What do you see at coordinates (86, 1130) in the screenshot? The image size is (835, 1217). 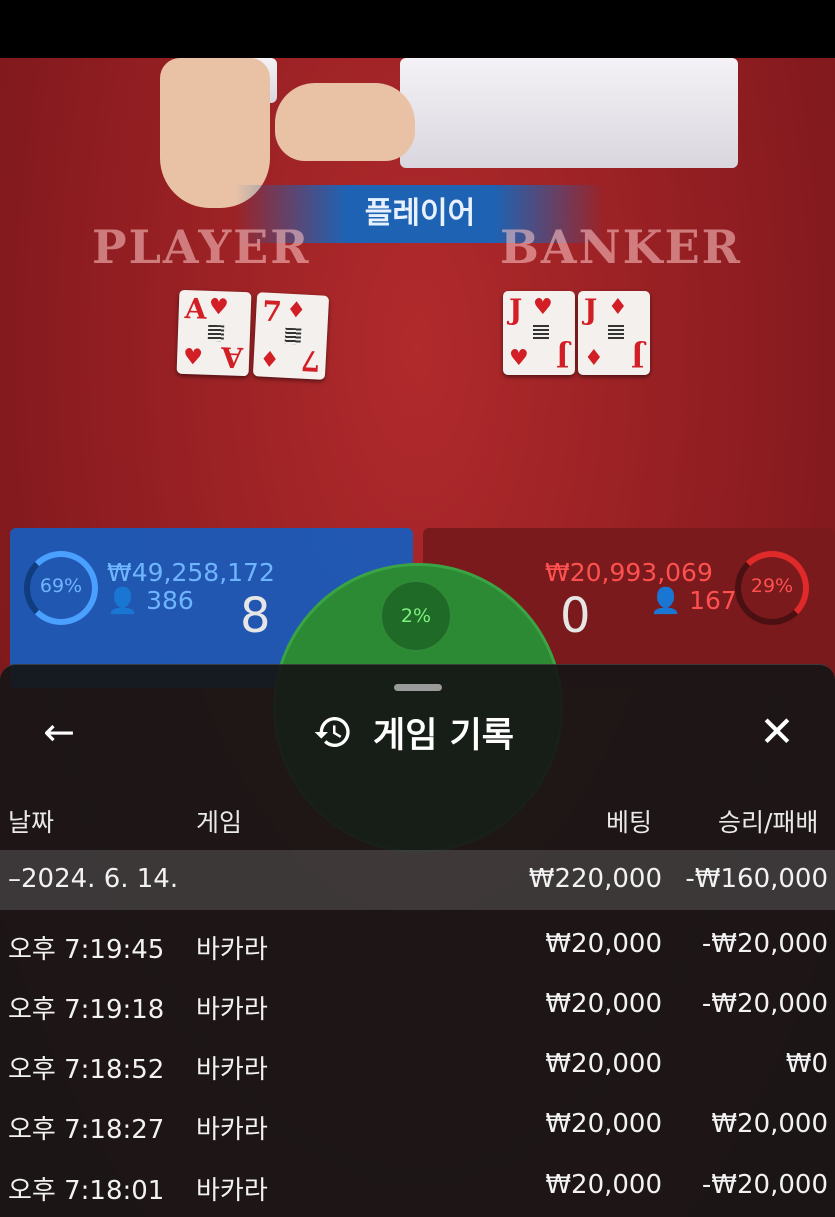 I see `row-time: 오후 7:18:27` at bounding box center [86, 1130].